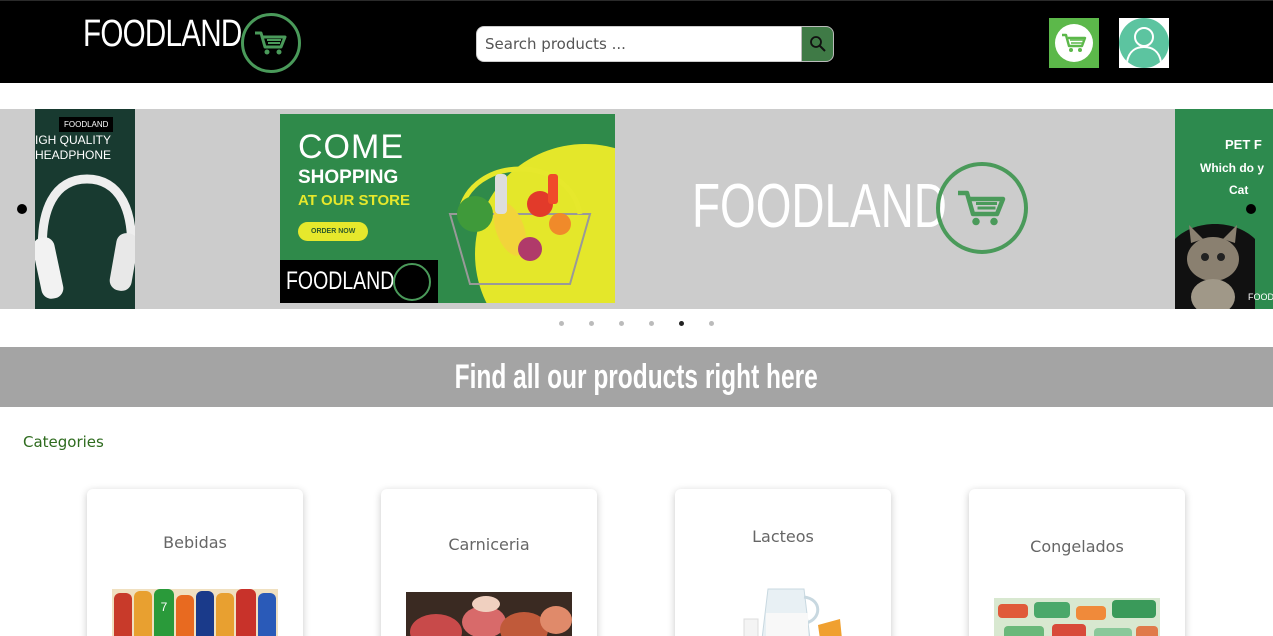 This screenshot has height=636, width=1273. I want to click on products-banner: Find all our products right here, so click(636, 377).